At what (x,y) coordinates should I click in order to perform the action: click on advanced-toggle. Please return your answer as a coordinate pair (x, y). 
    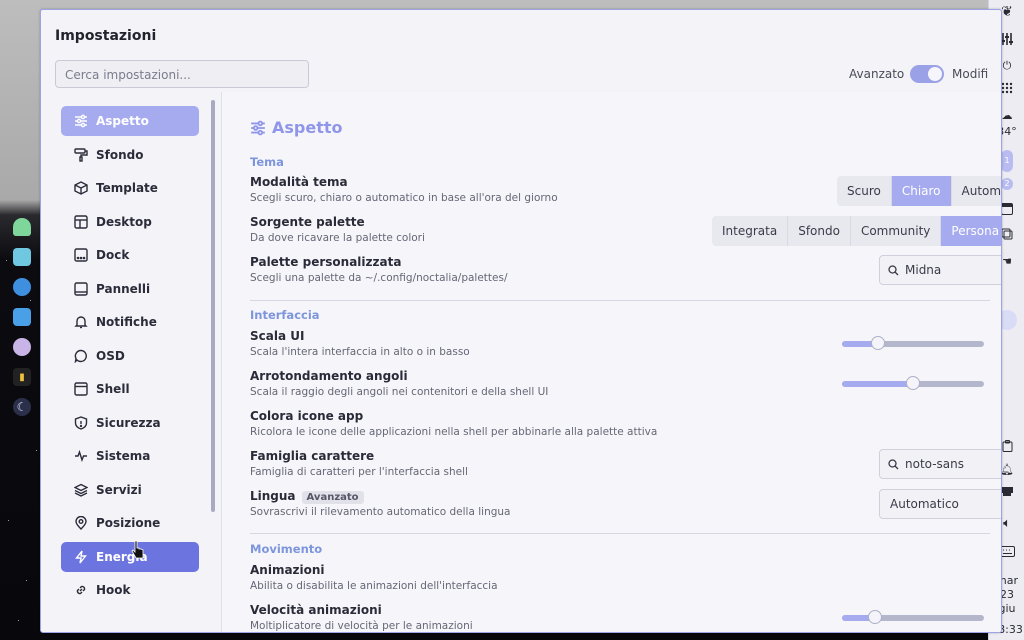
    Looking at the image, I should click on (927, 74).